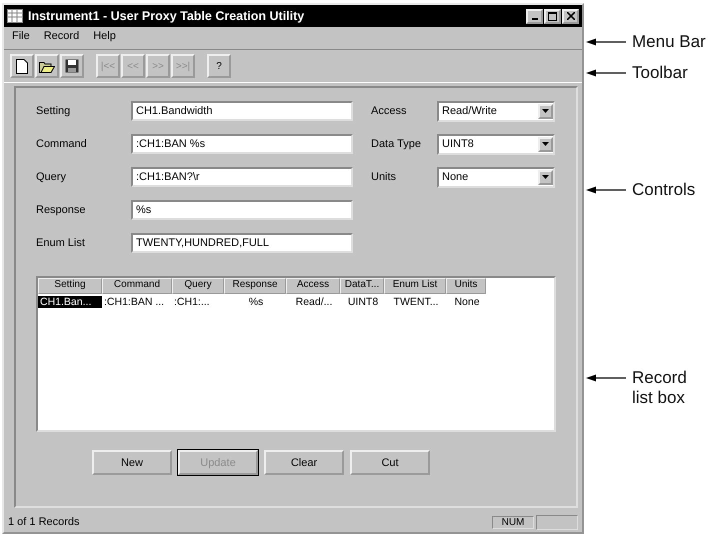  Describe the element at coordinates (534, 16) in the screenshot. I see `minimize-button` at that location.